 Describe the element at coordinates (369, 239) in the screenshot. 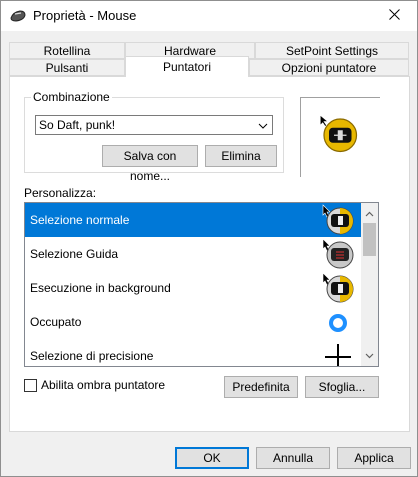

I see `scrollbar-thumb` at that location.